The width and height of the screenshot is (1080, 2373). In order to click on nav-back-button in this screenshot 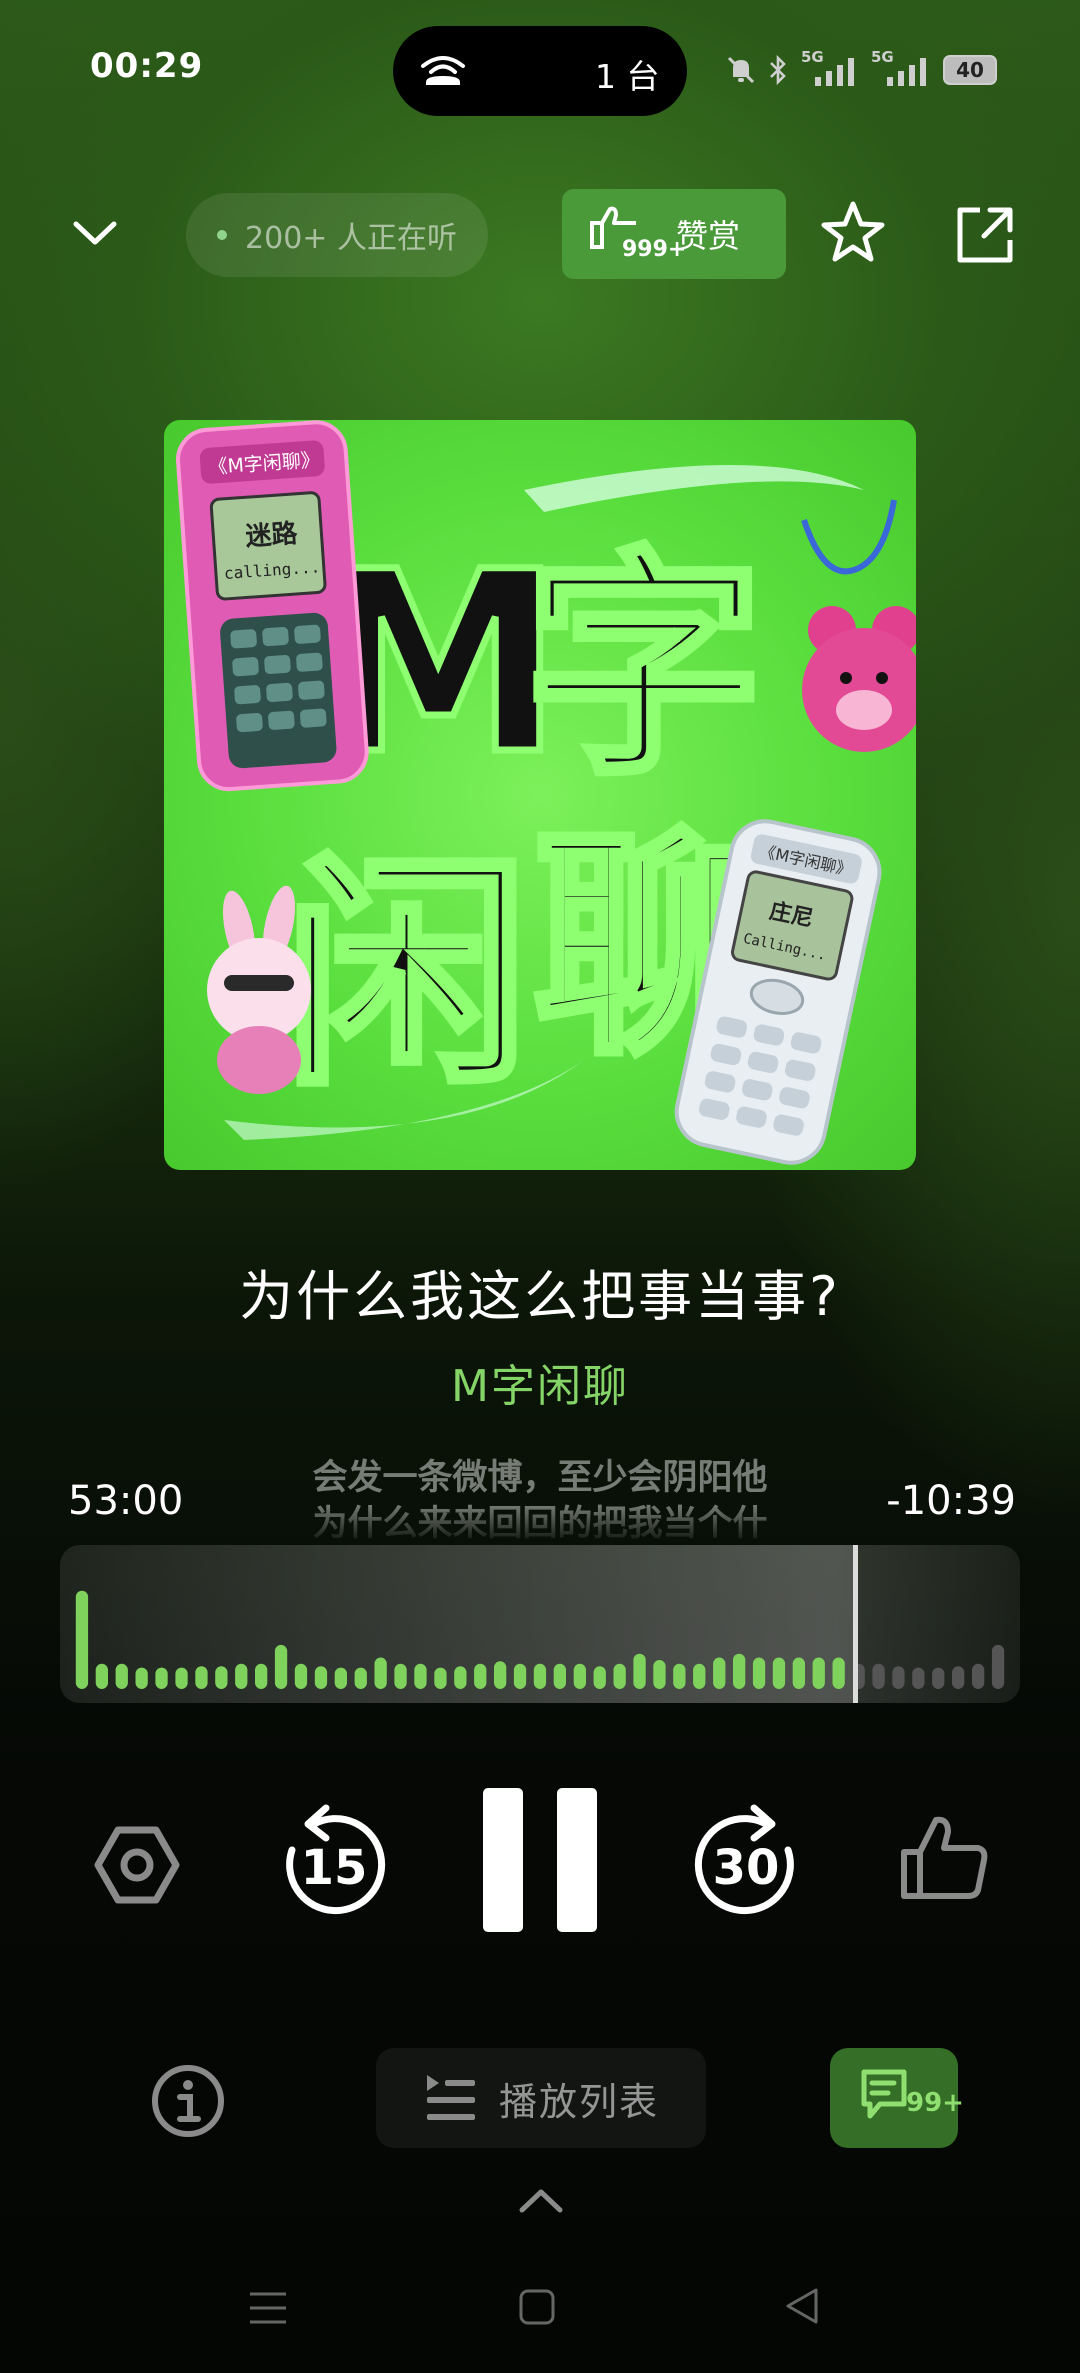, I will do `click(802, 2306)`.